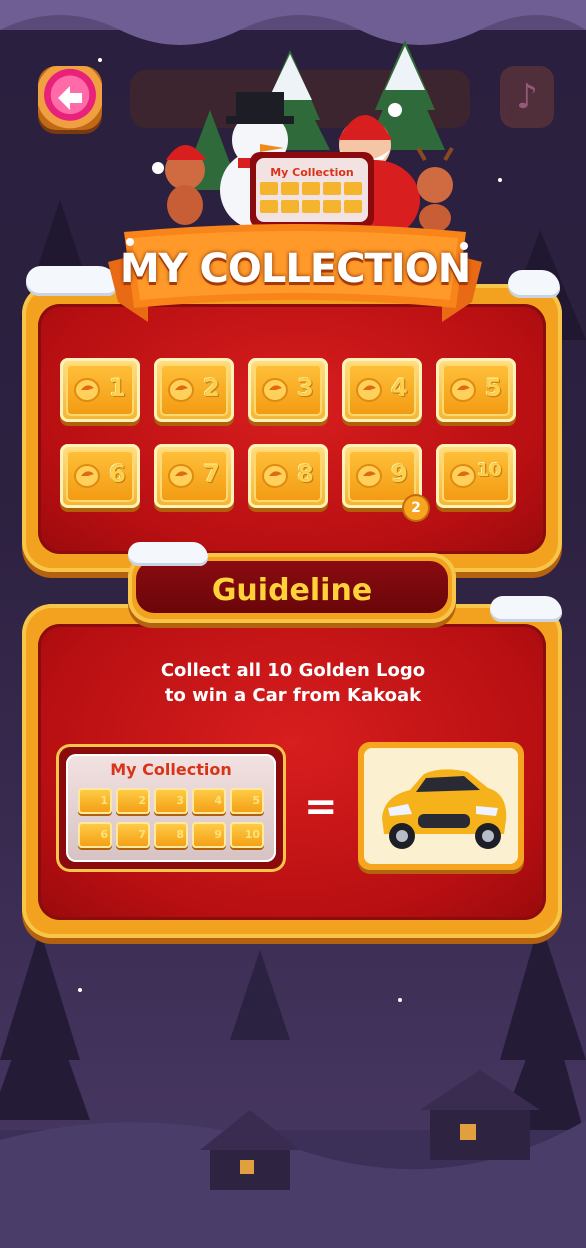 This screenshot has width=586, height=1248. Describe the element at coordinates (305, 474) in the screenshot. I see `slot-number: 8` at that location.